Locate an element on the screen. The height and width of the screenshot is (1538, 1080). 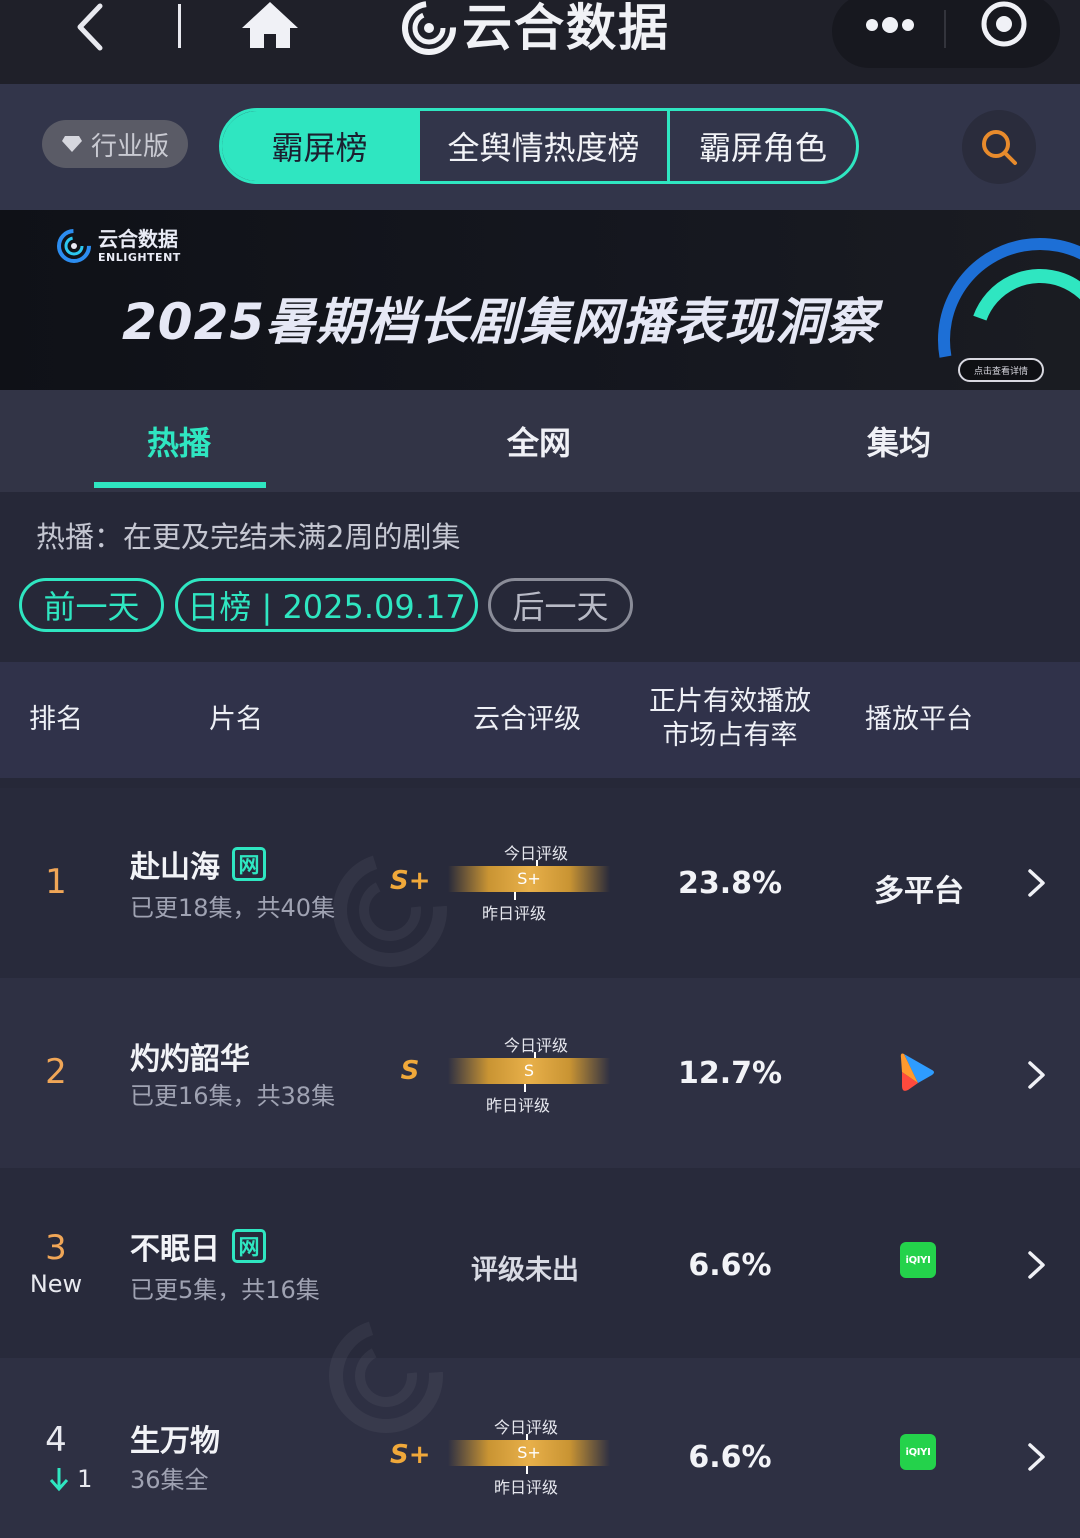
header-platform: 播放平台 is located at coordinates (919, 719).